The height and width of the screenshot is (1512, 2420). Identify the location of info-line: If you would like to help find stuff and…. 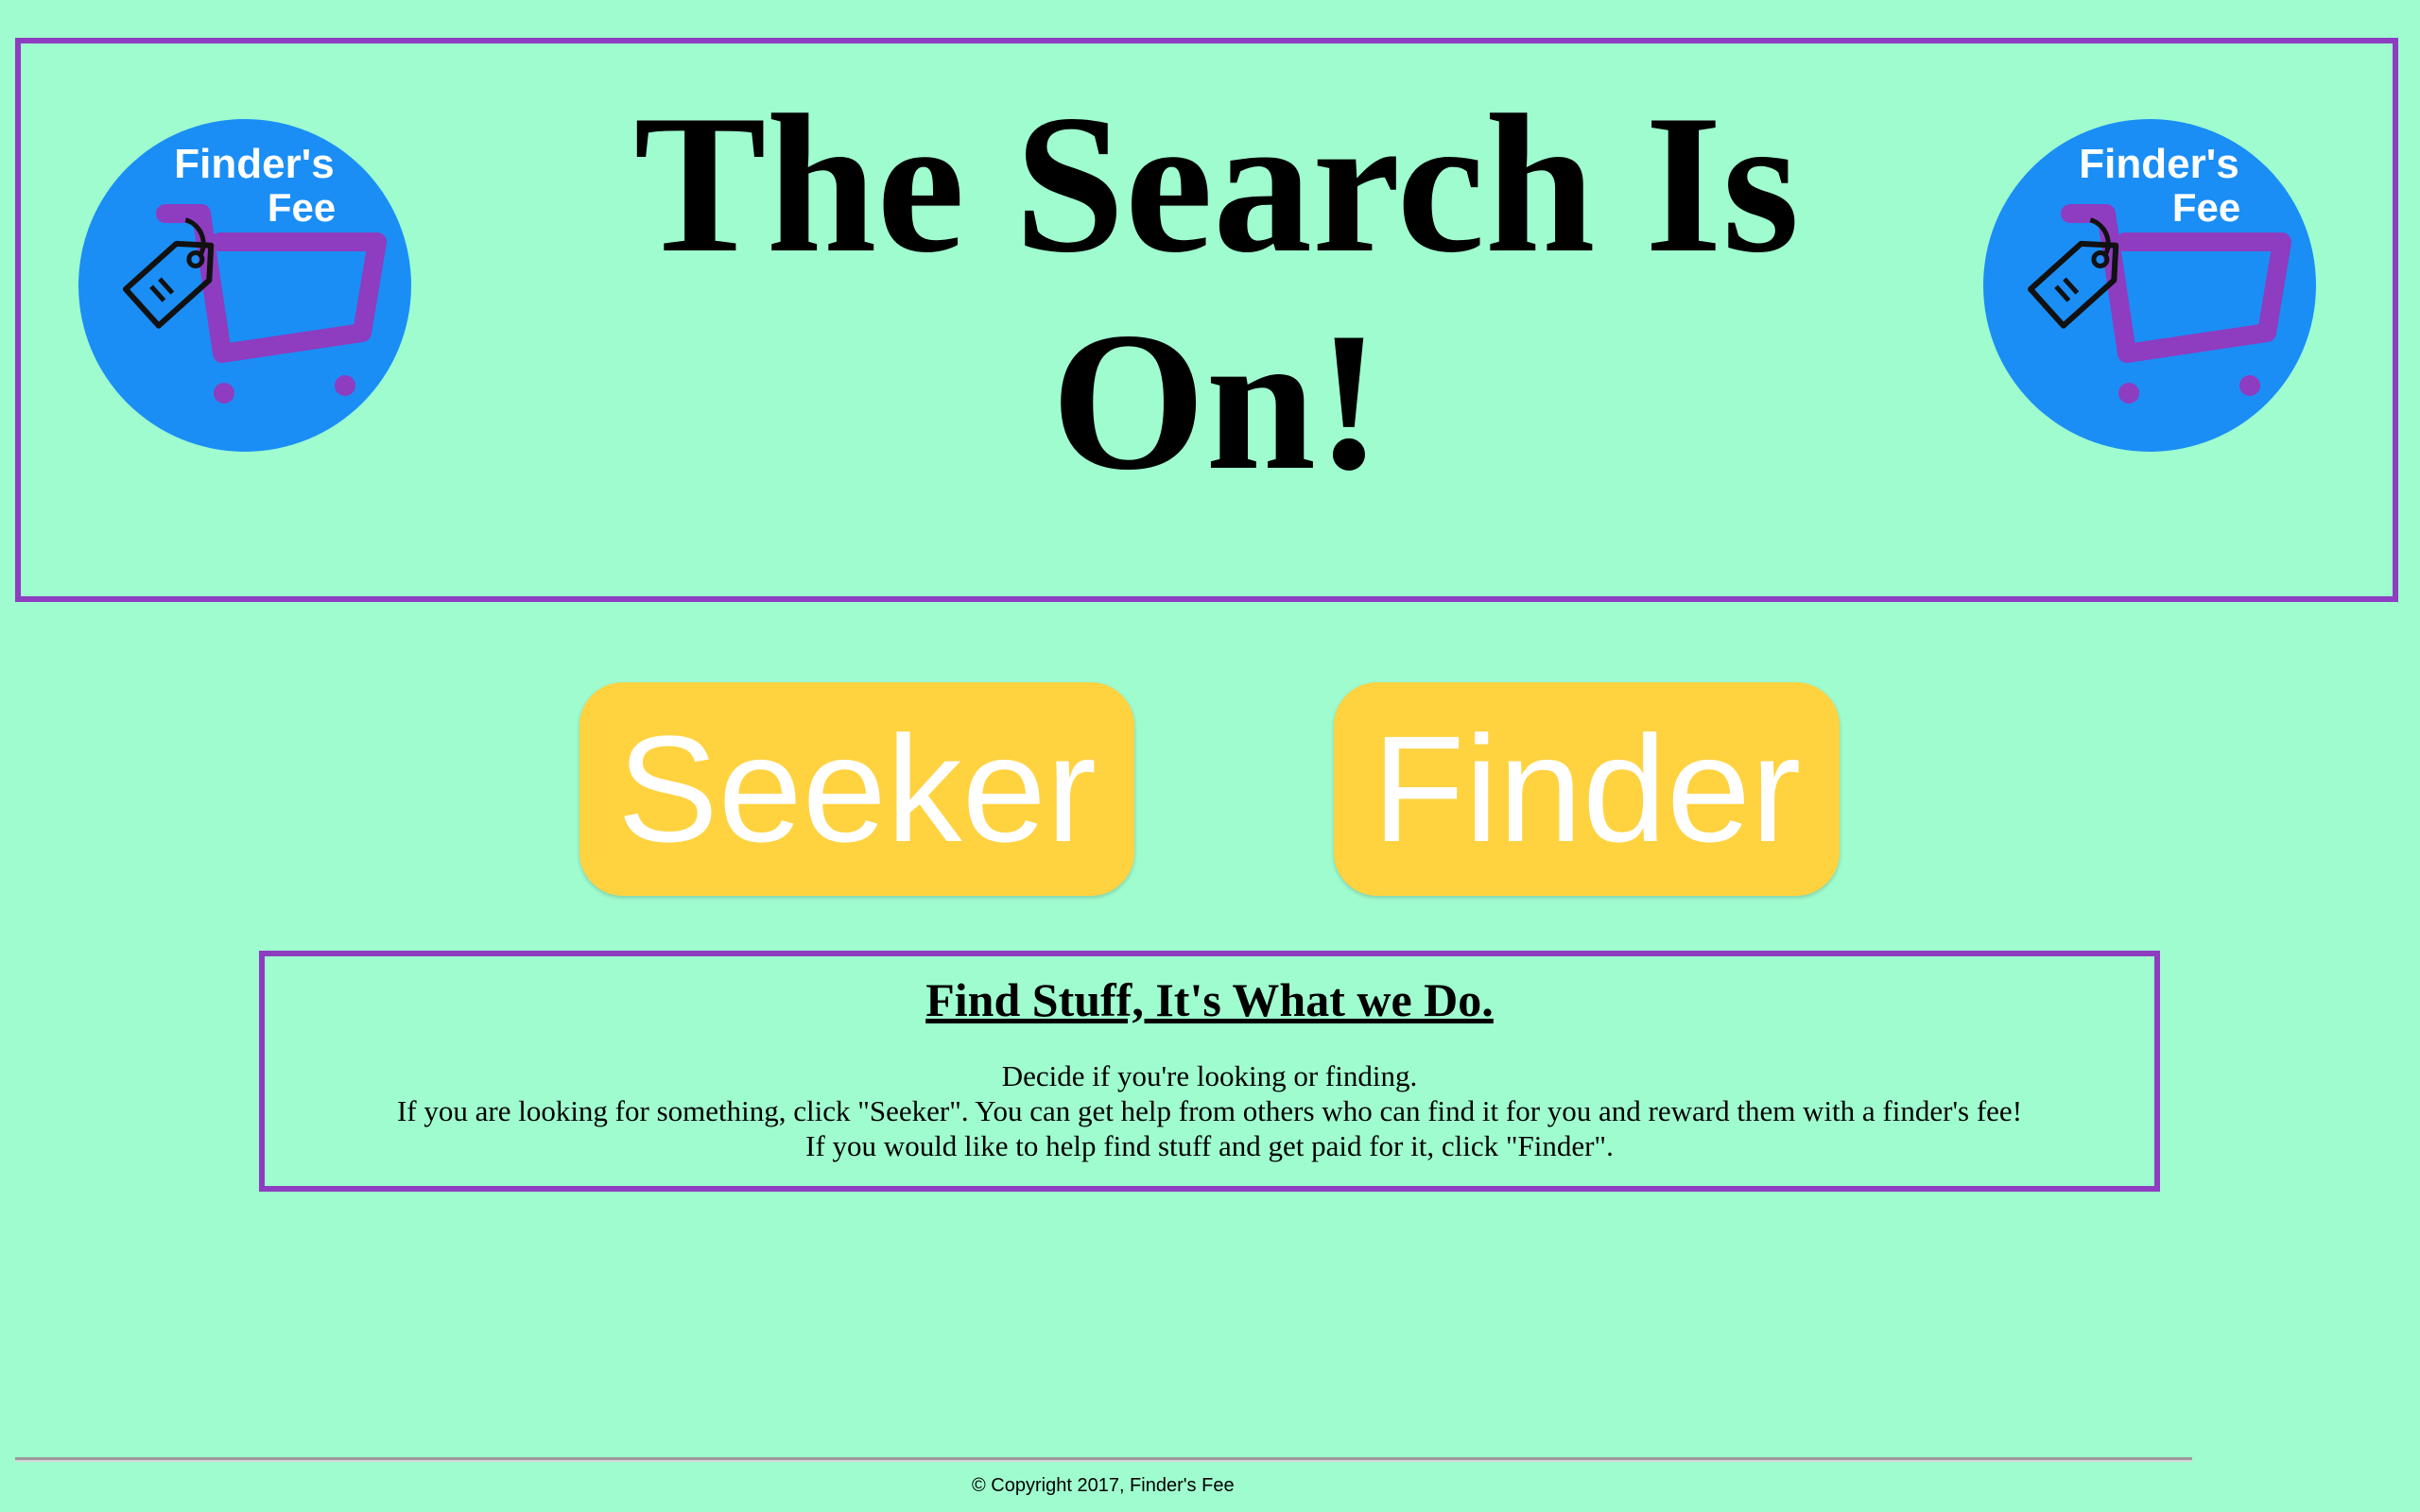
(1210, 1145).